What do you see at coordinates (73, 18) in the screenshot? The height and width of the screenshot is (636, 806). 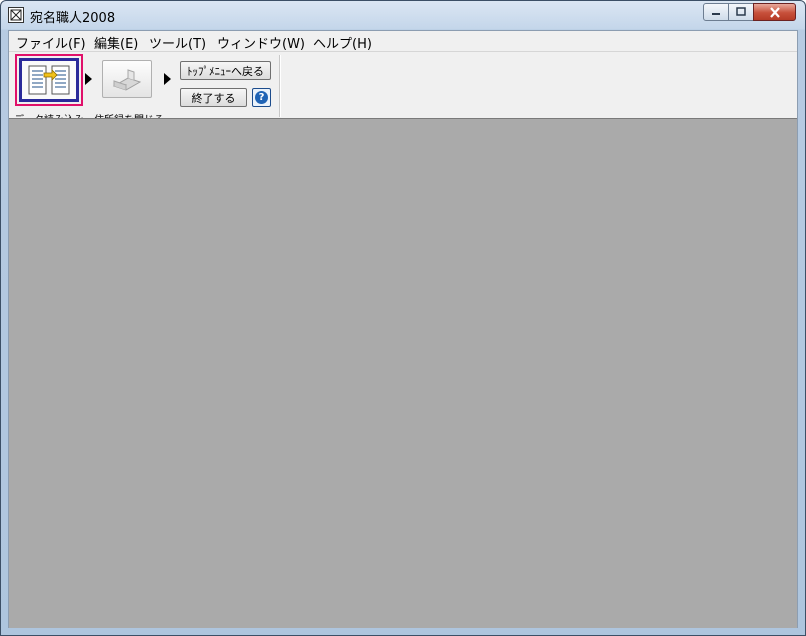 I see `window-title: 宛名職人2008` at bounding box center [73, 18].